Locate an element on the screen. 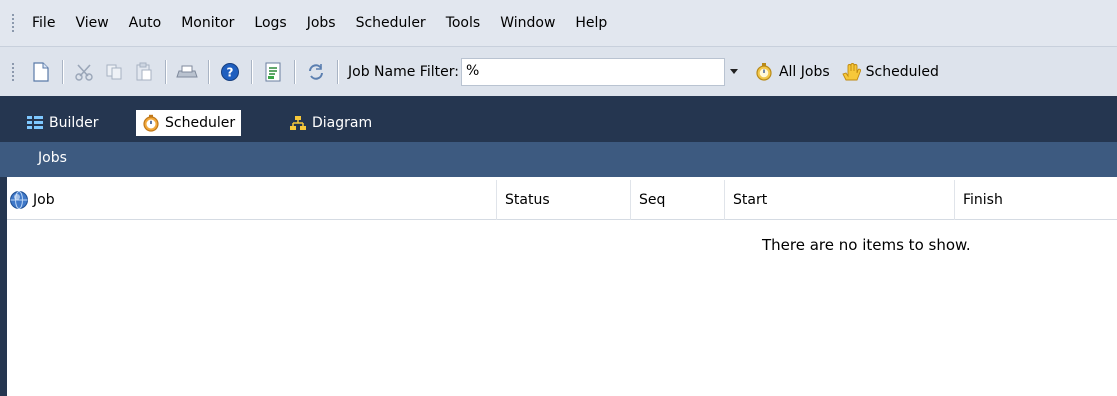 The width and height of the screenshot is (1117, 396). job-name-filter-input: % is located at coordinates (592, 71).